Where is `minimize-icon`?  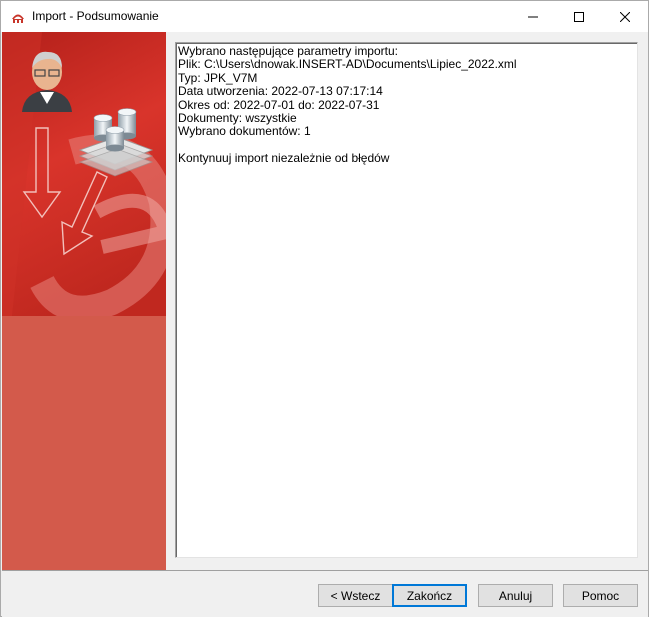 minimize-icon is located at coordinates (533, 16).